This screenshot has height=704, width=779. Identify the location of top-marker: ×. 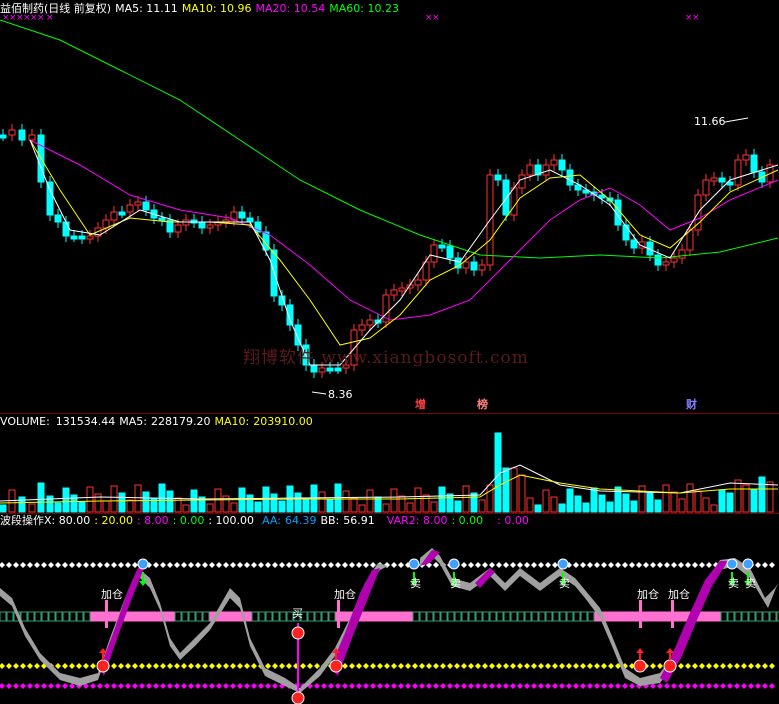
(696, 18).